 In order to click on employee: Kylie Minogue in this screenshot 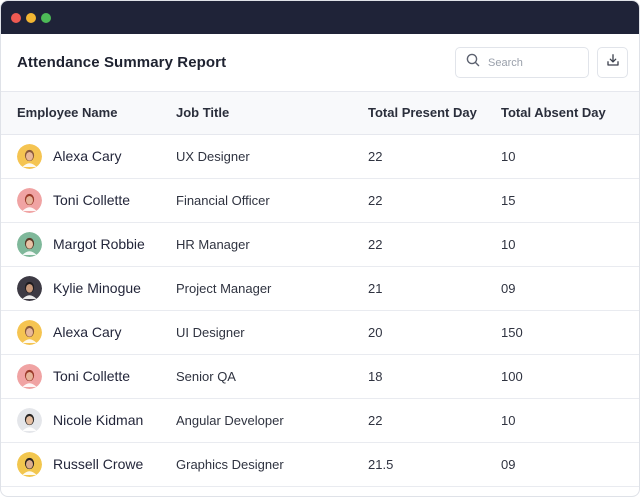, I will do `click(96, 288)`.